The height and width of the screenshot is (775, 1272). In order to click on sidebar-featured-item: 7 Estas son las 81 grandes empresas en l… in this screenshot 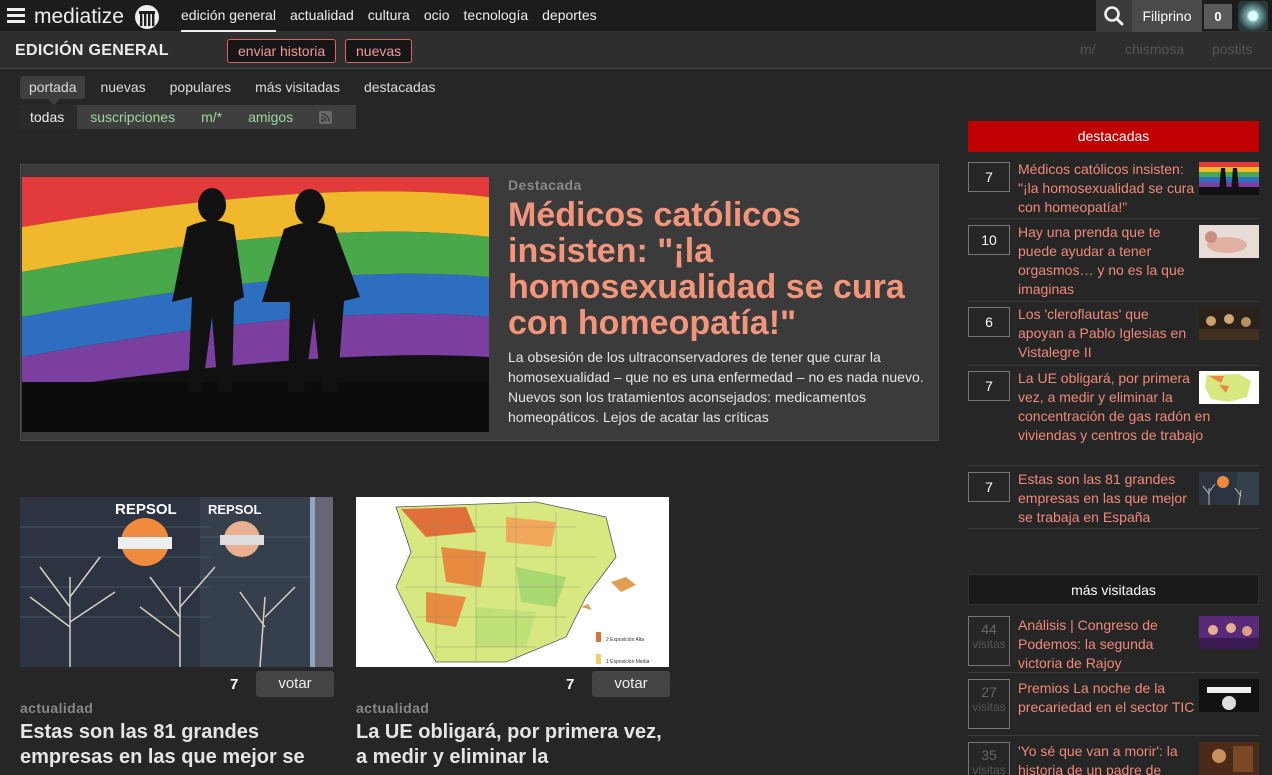, I will do `click(1113, 499)`.